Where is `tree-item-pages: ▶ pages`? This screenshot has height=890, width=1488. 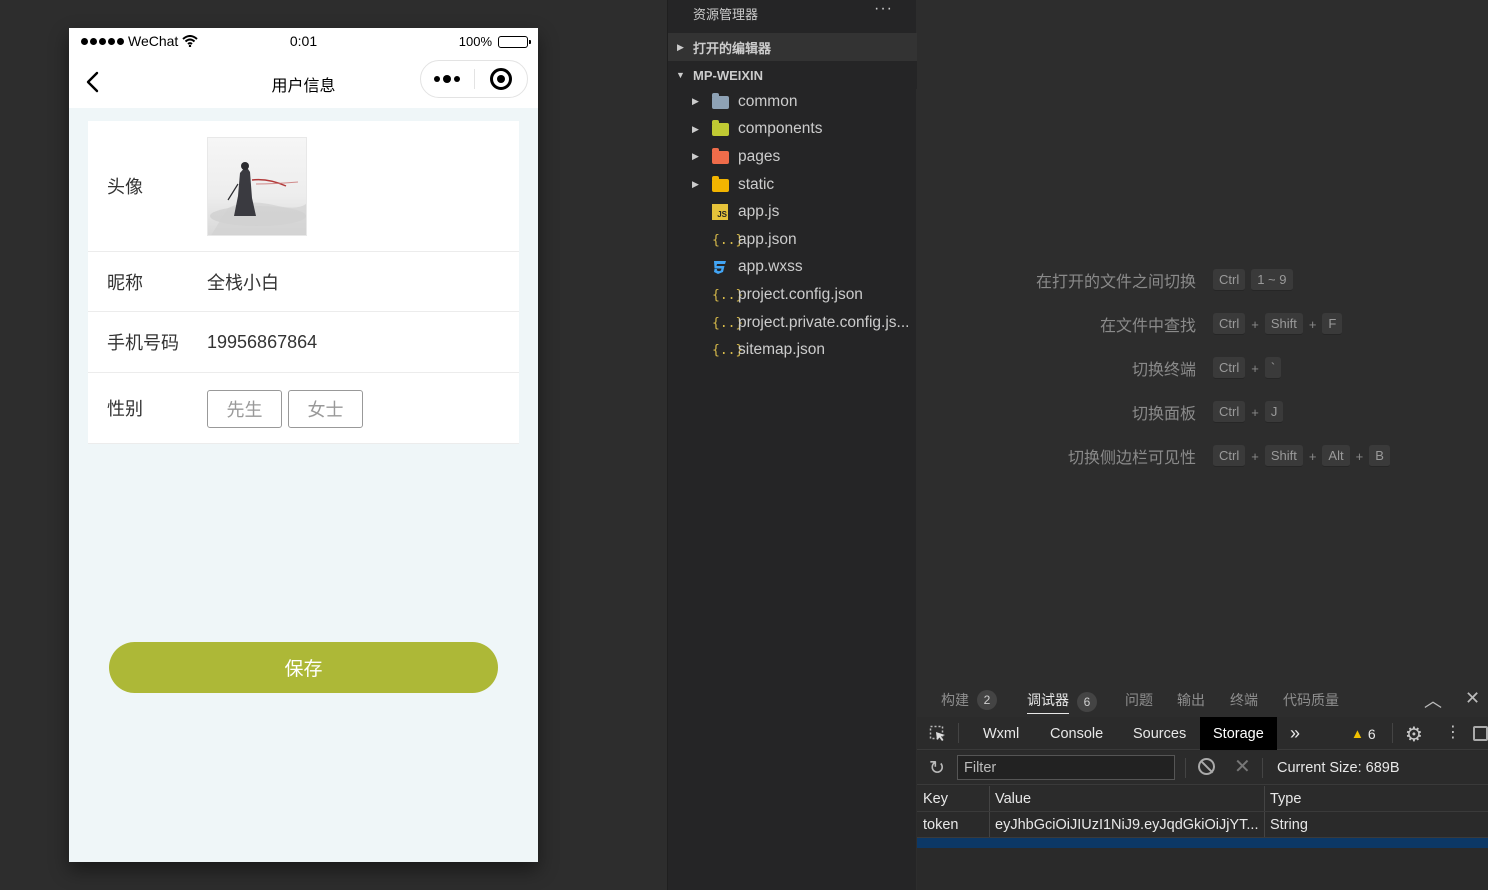
tree-item-pages: ▶ pages is located at coordinates (792, 157).